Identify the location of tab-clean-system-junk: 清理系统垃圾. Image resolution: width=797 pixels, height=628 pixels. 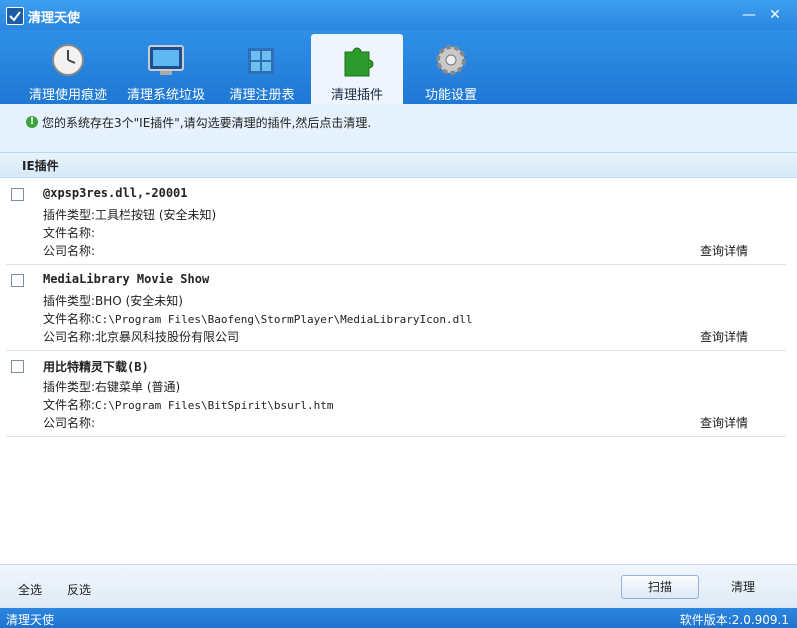
(166, 69).